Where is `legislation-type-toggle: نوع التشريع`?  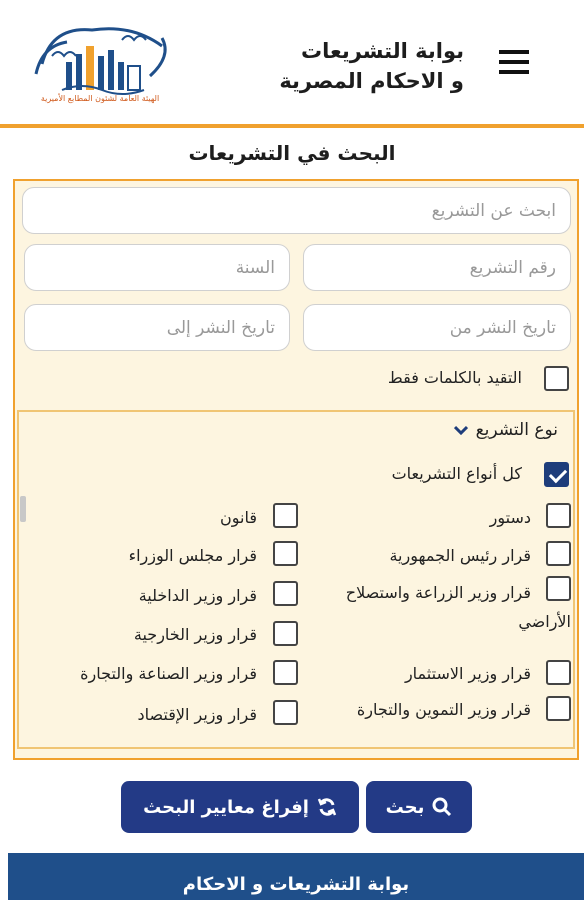
legislation-type-toggle: نوع التشريع is located at coordinates (505, 430).